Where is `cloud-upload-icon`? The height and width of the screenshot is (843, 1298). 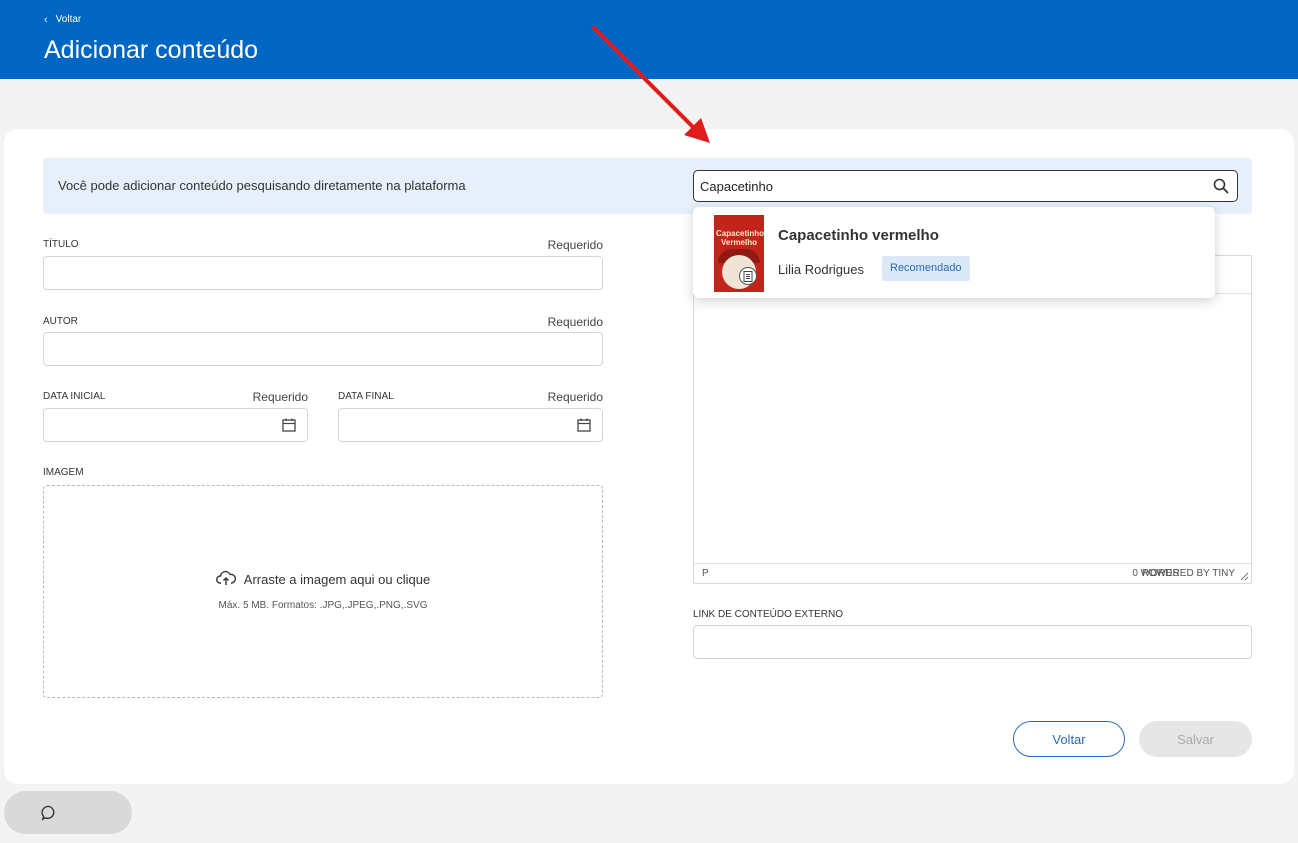
cloud-upload-icon is located at coordinates (225, 579).